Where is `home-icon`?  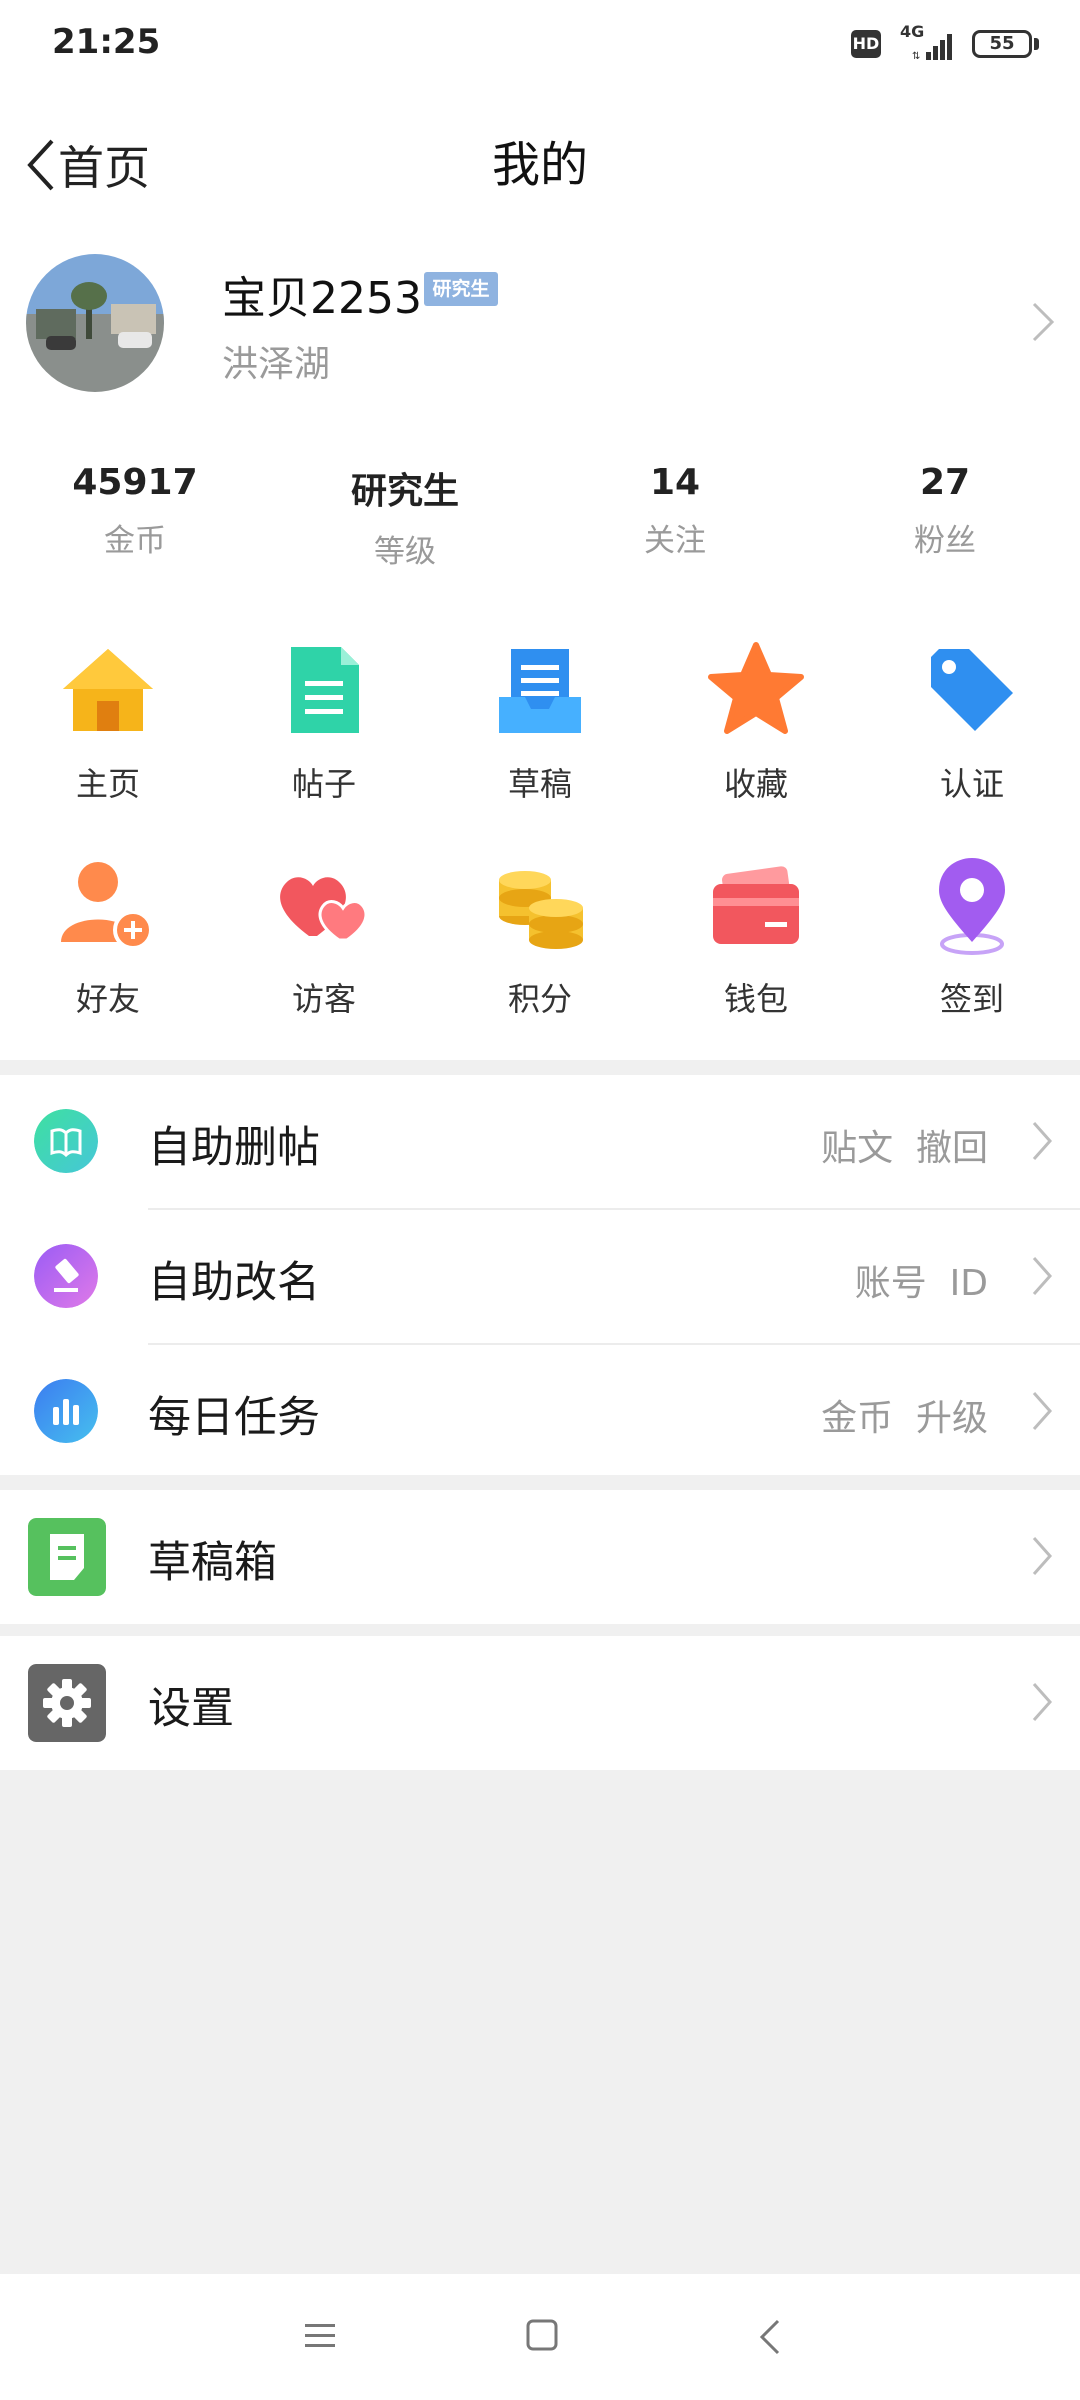 home-icon is located at coordinates (108, 690).